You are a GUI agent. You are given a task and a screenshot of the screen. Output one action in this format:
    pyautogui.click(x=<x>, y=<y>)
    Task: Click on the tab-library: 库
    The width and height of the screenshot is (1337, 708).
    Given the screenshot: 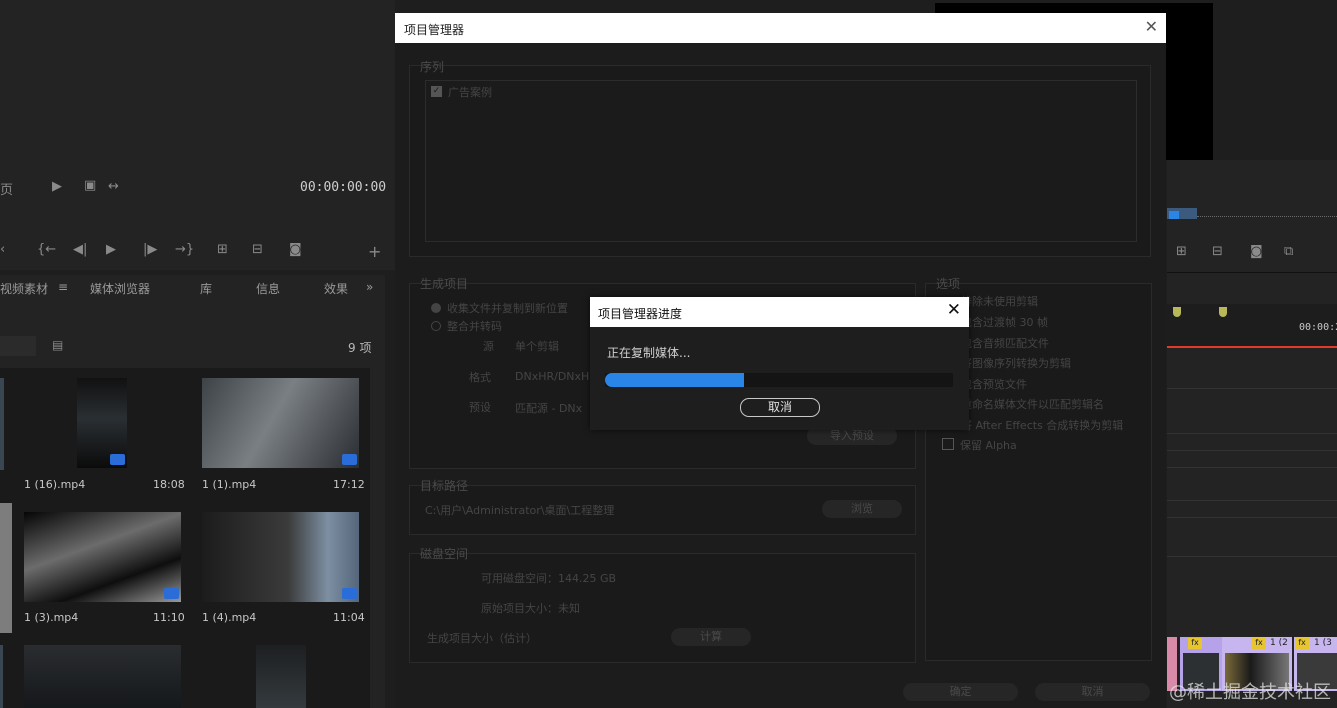 What is the action you would take?
    pyautogui.click(x=206, y=288)
    